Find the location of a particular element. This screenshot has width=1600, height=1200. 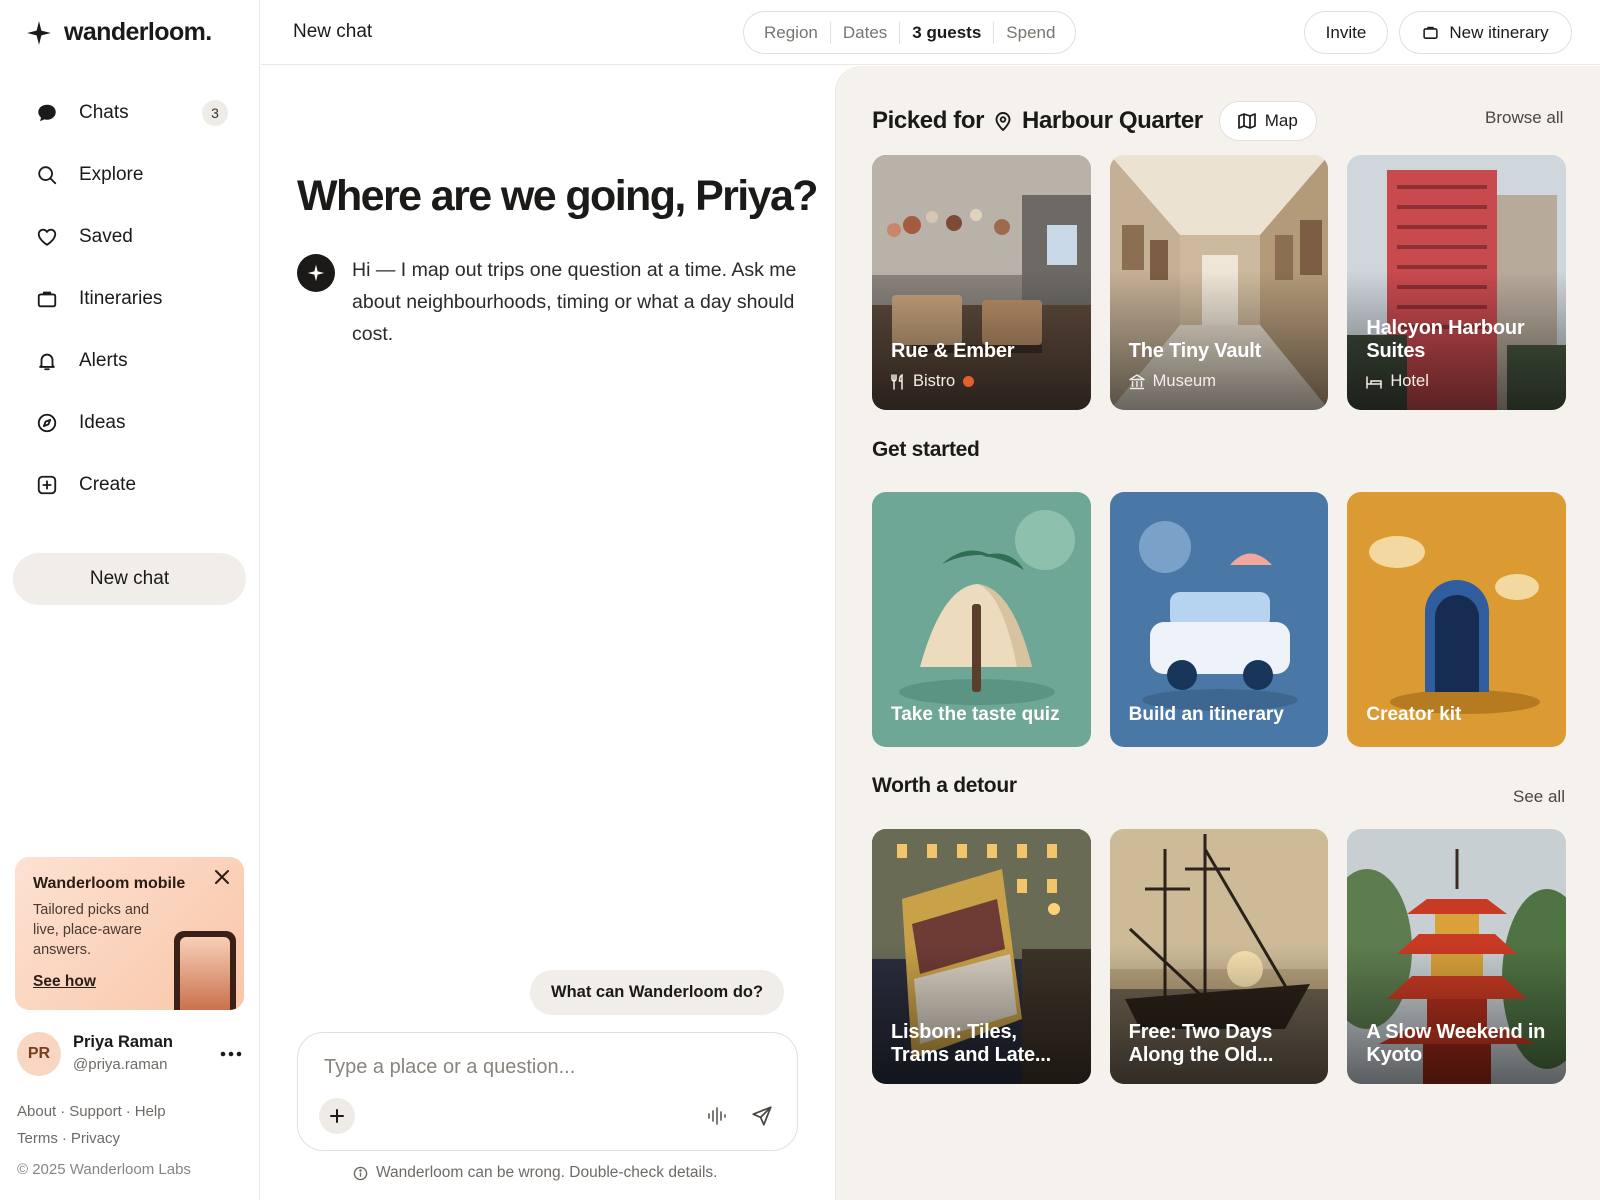

sidebar-item-ideas: Ideas is located at coordinates (132, 423).